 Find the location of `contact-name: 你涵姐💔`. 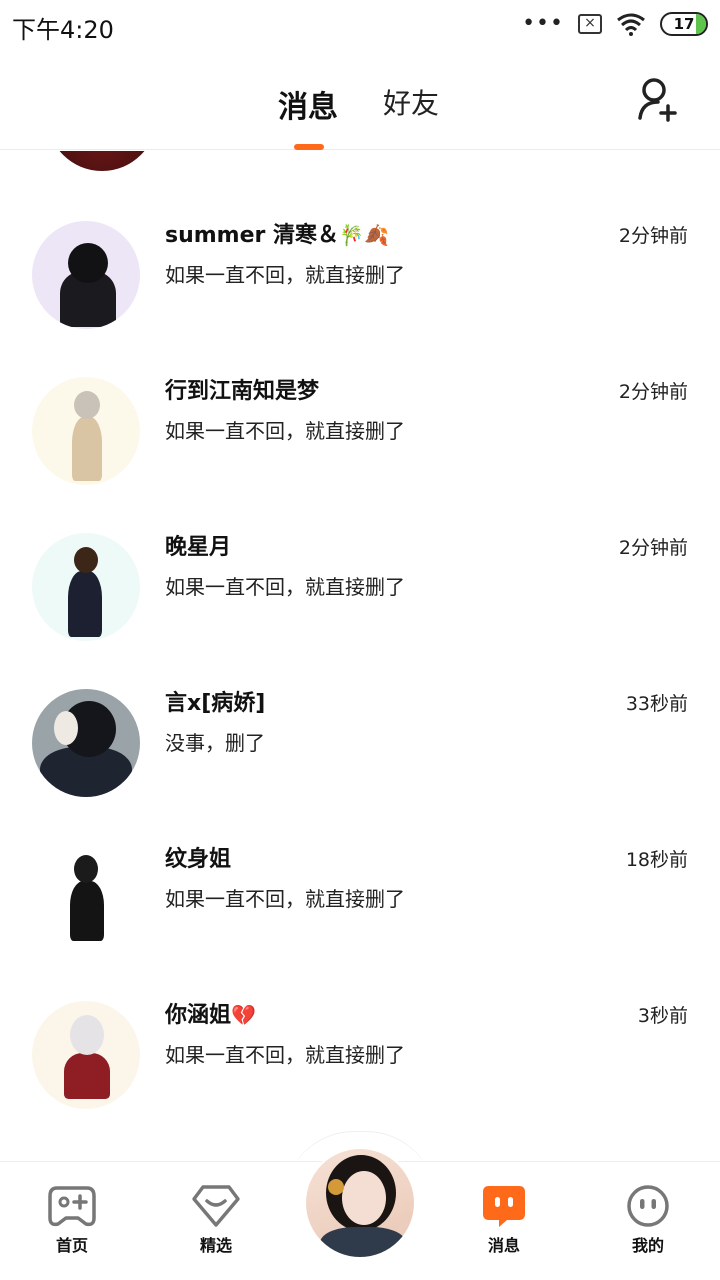

contact-name: 你涵姐💔 is located at coordinates (210, 1013).